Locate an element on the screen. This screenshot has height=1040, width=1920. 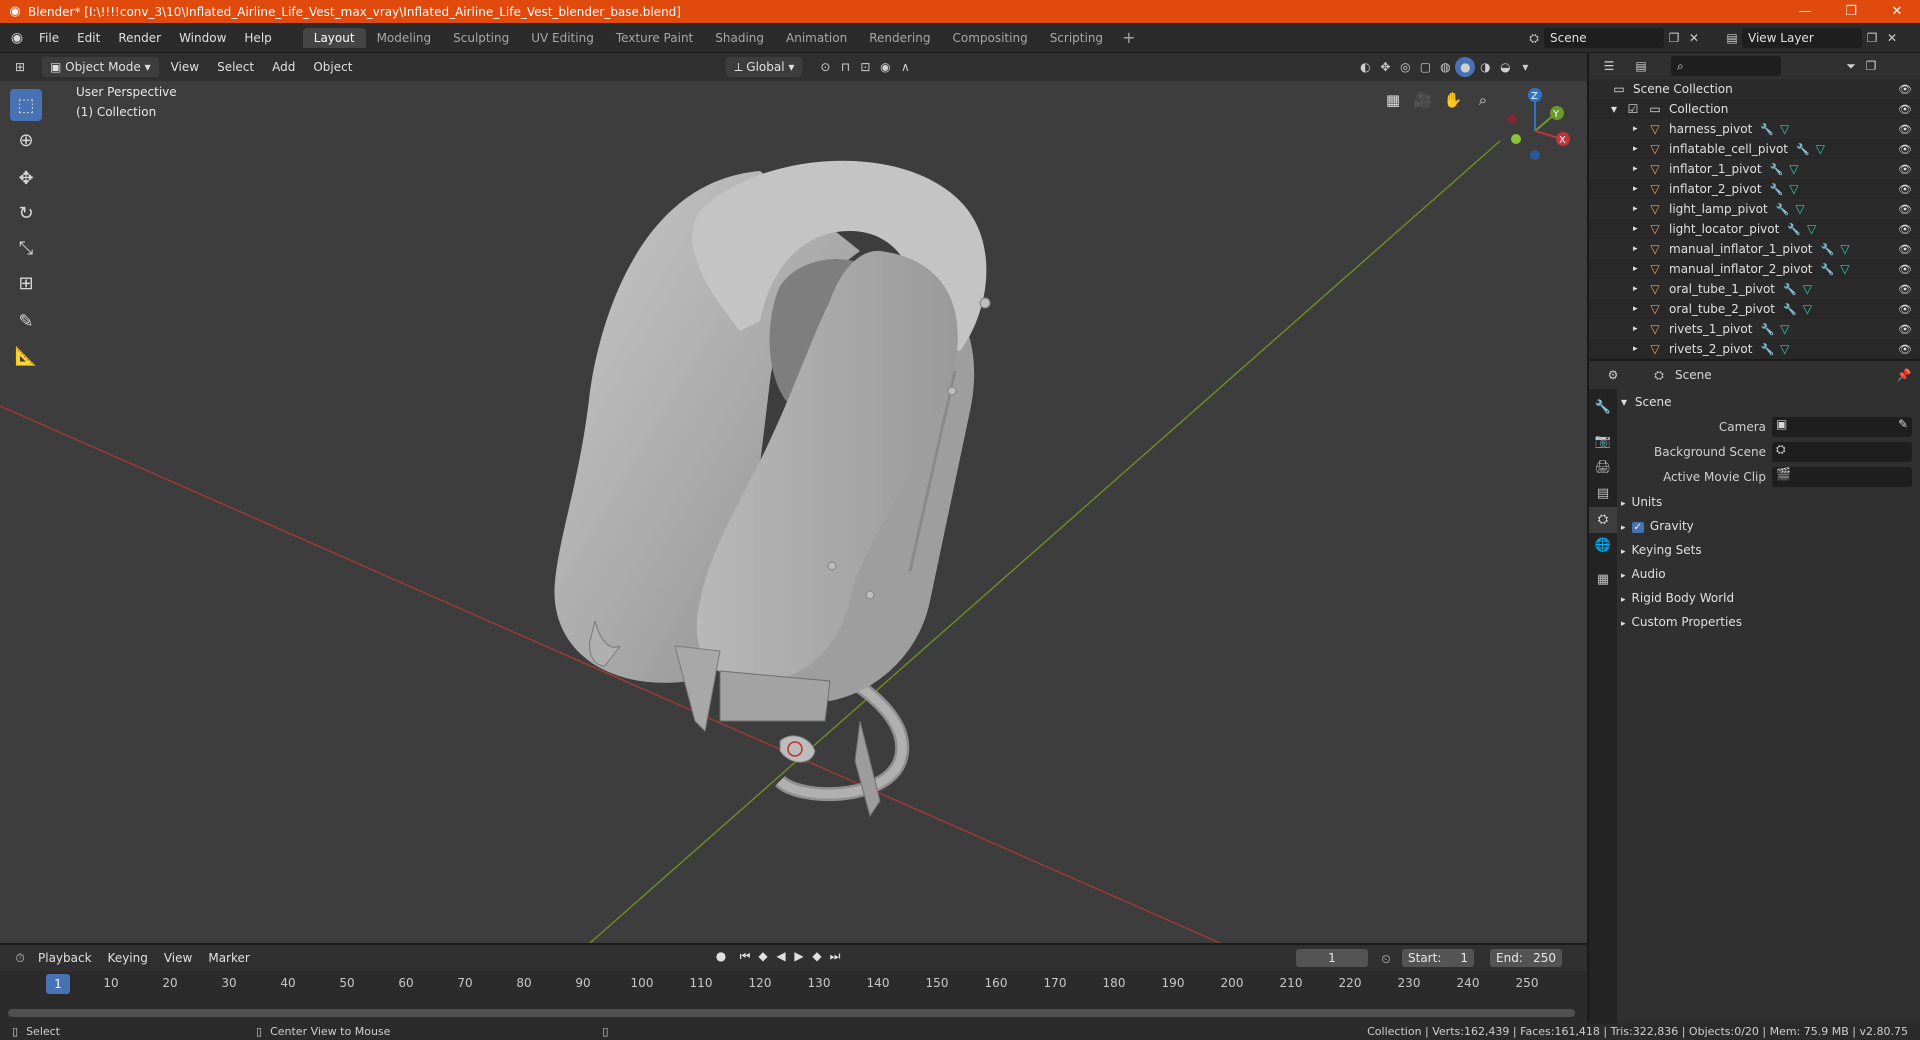
measure-tool-icon: 📐 is located at coordinates (26, 356).